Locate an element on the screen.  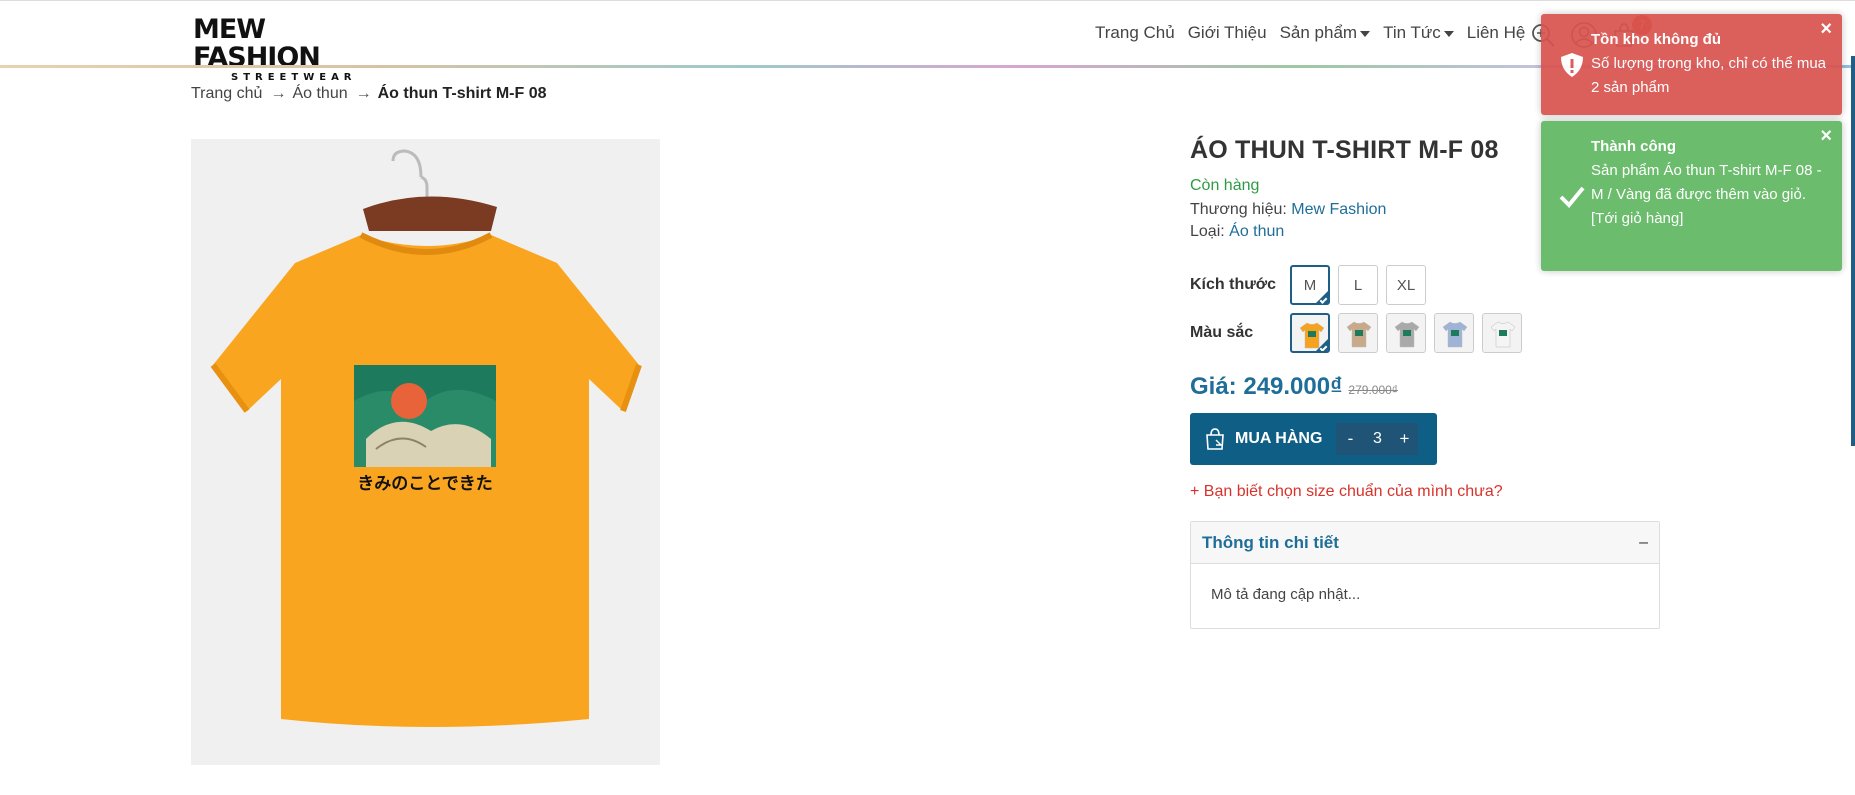
breadcrumb-current: Áo thun T-shirt M-F 08 is located at coordinates (462, 93).